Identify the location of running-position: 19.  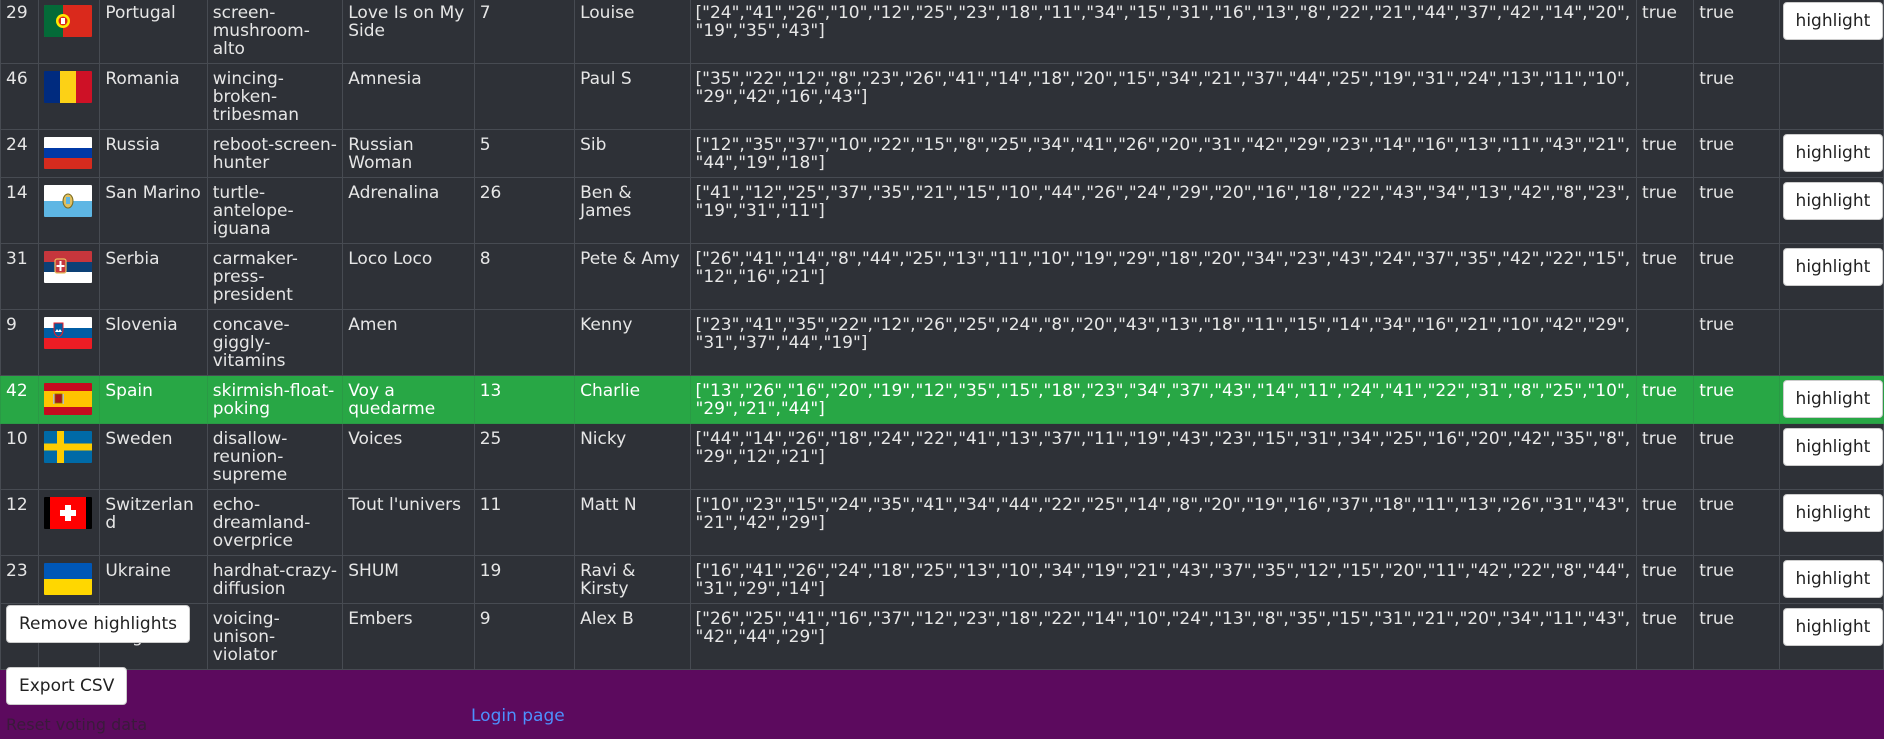
(524, 579).